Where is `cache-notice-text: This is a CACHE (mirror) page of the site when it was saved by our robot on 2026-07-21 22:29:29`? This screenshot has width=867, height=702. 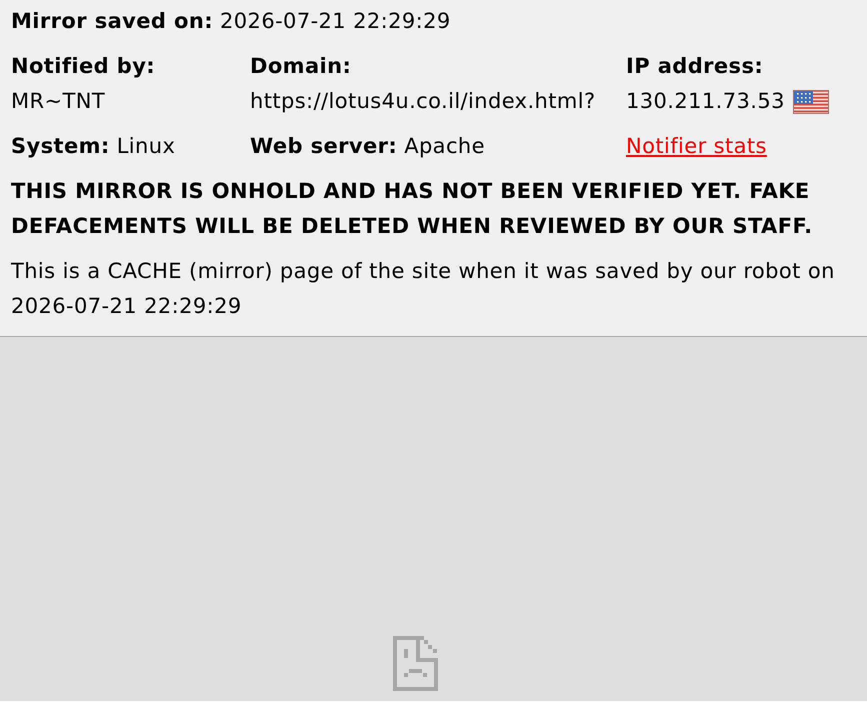
cache-notice-text: This is a CACHE (mirror) page of the site when it was saved by our robot on 2026-07-21 22:29:29 is located at coordinates (423, 289).